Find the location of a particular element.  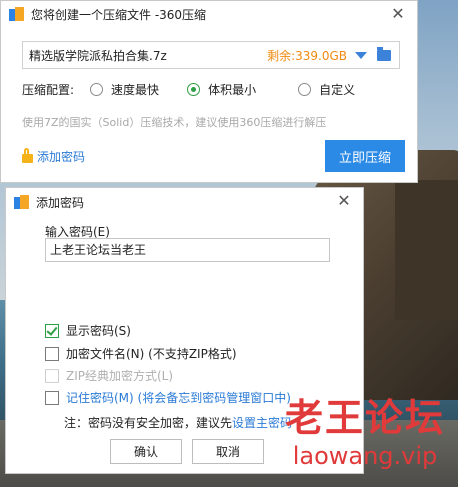

folder-icon is located at coordinates (384, 53).